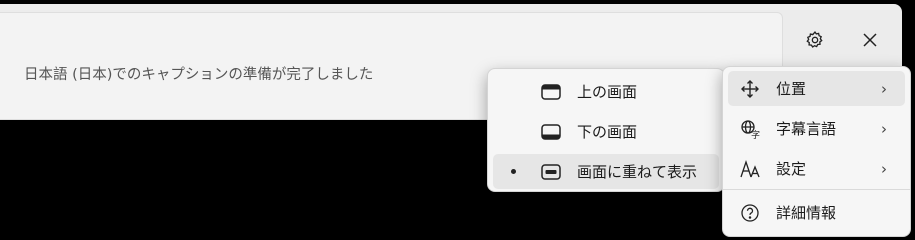 Image resolution: width=915 pixels, height=240 pixels. I want to click on menu-item-position: 位置 ›, so click(816, 88).